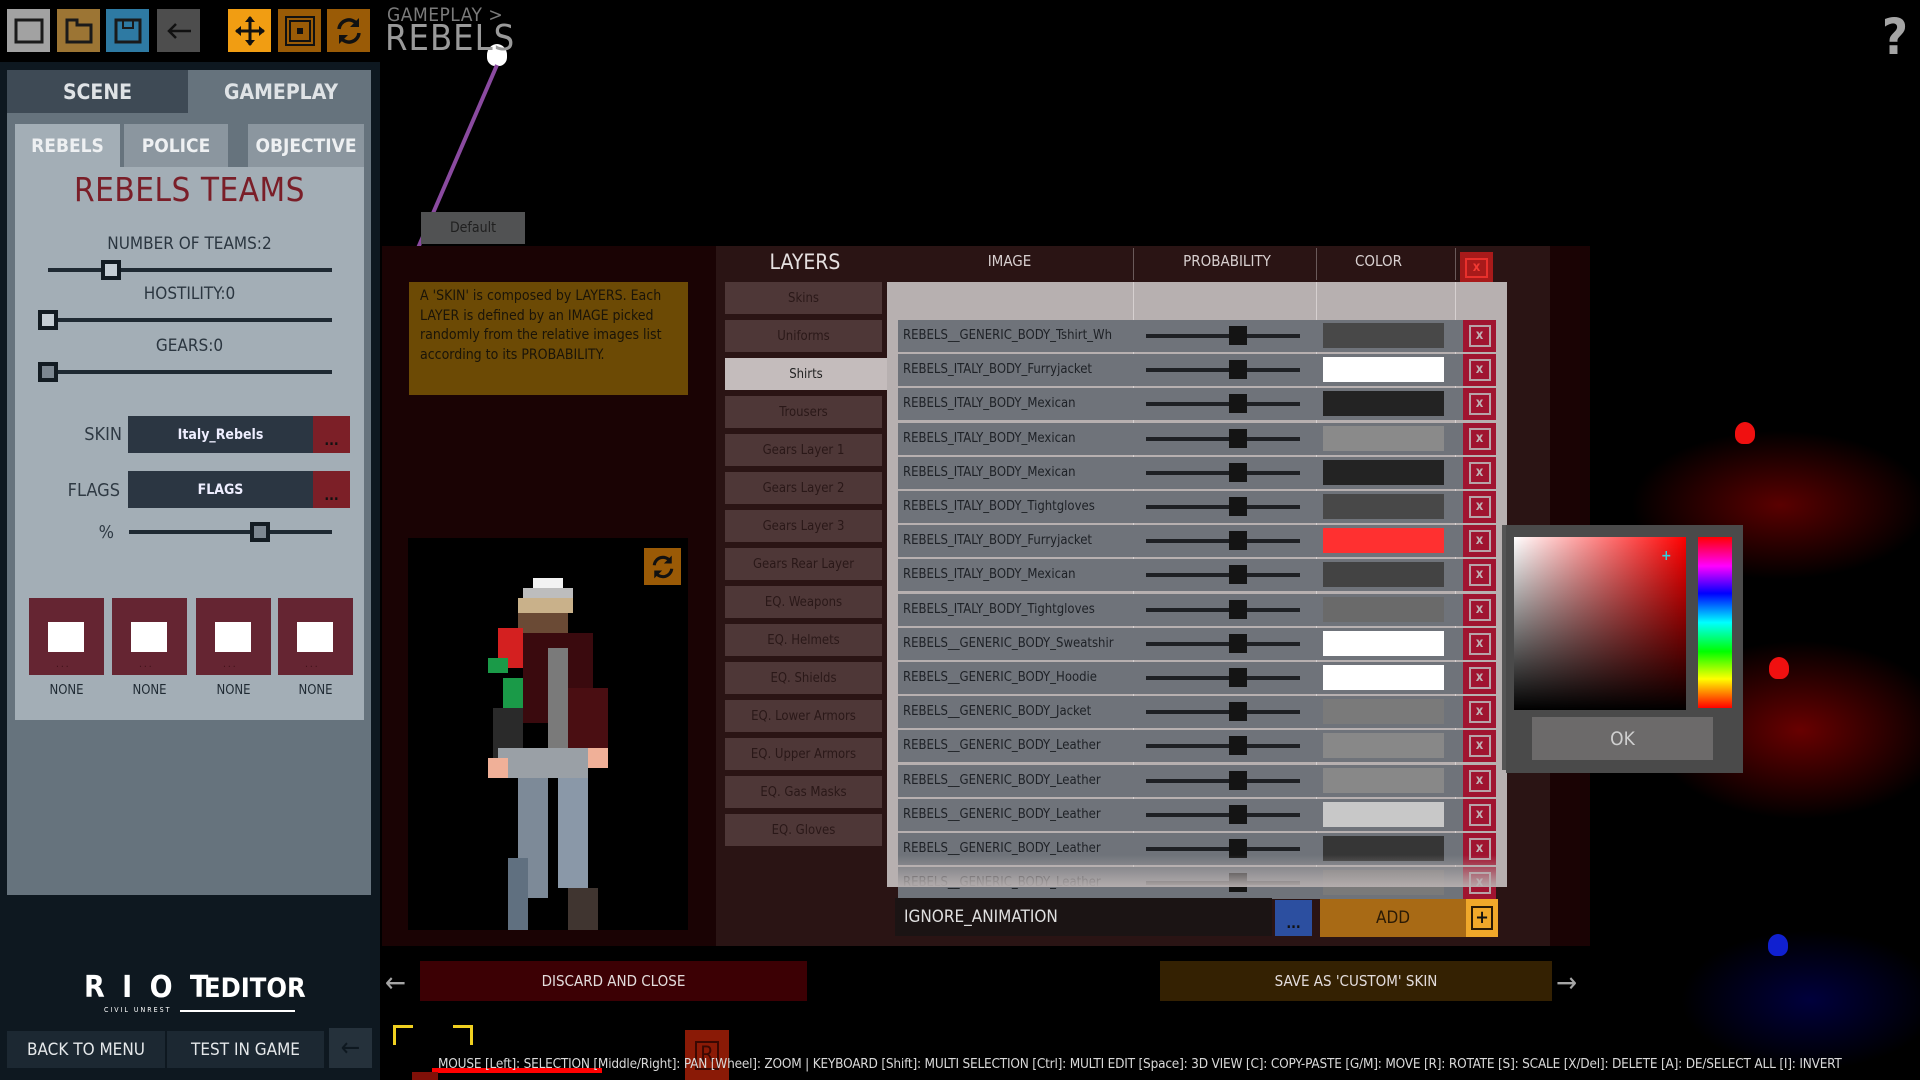 The width and height of the screenshot is (1920, 1080). Describe the element at coordinates (803, 830) in the screenshot. I see `layer-item: EQ. Gloves` at that location.